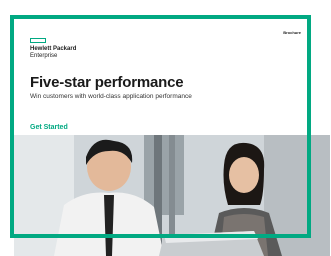 The image size is (331, 256). Describe the element at coordinates (107, 82) in the screenshot. I see `page-title: Five-star performance` at that location.